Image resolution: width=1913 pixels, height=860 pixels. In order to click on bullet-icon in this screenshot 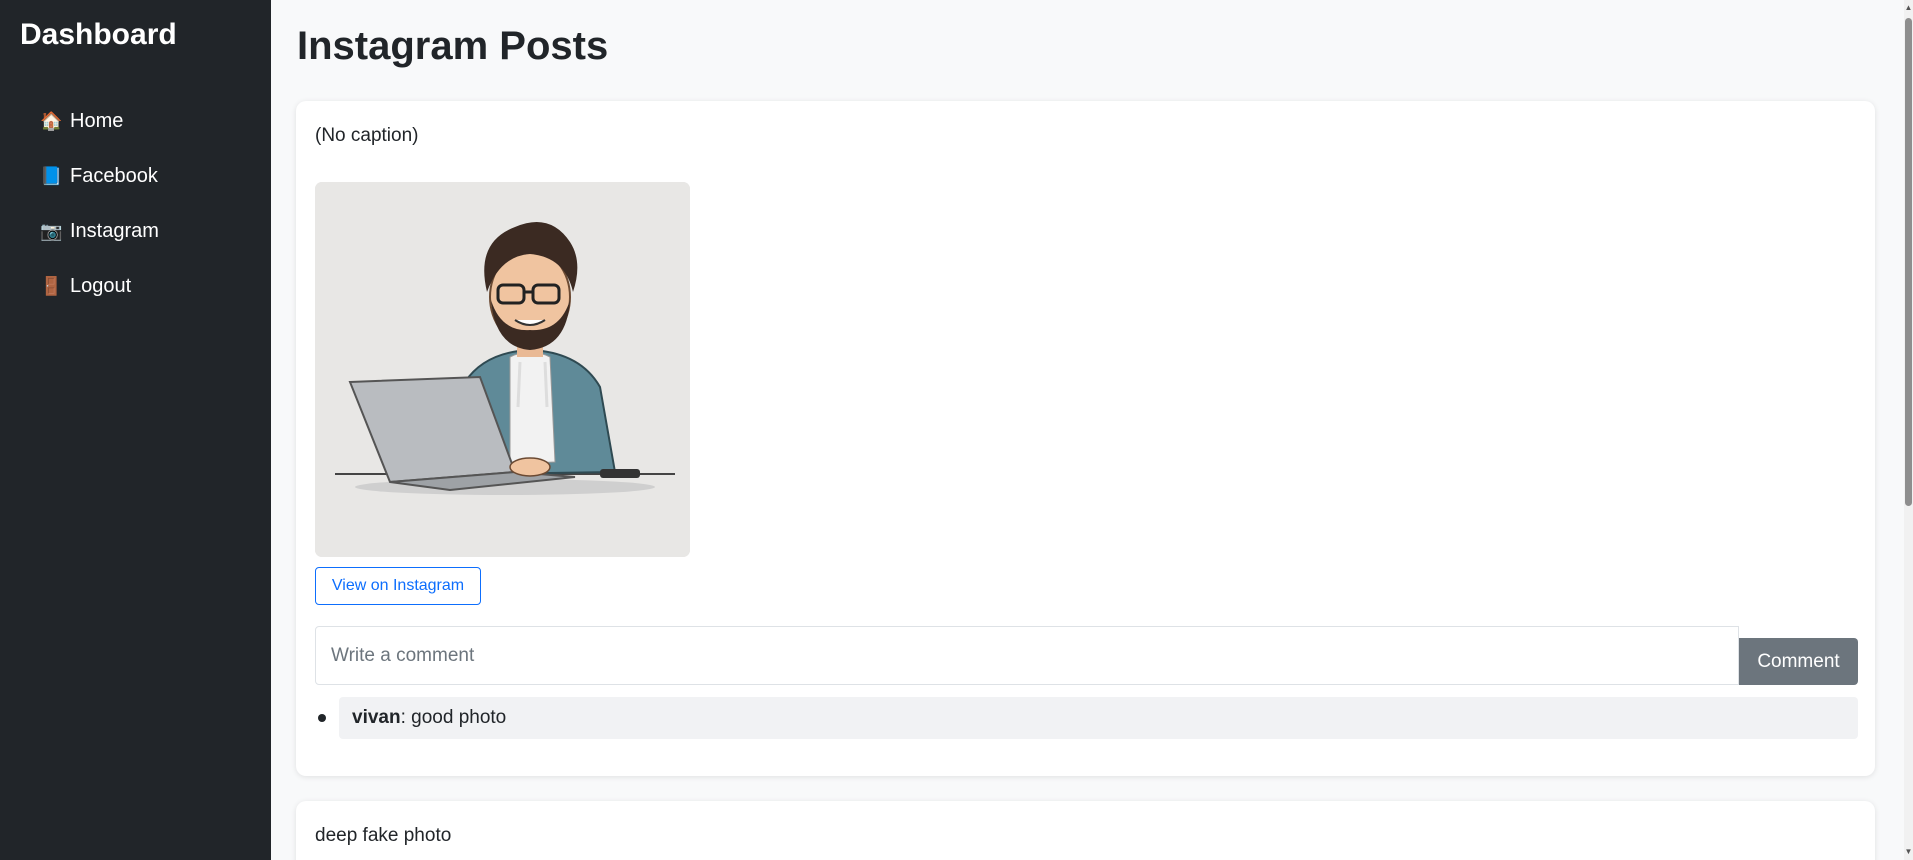, I will do `click(322, 718)`.